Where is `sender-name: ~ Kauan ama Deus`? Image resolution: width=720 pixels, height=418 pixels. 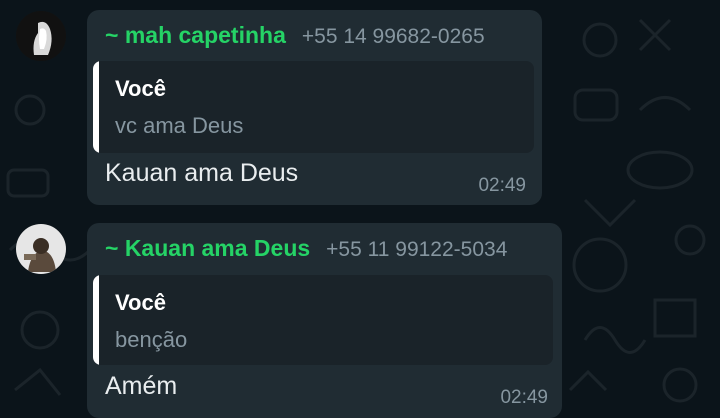 sender-name: ~ Kauan ama Deus is located at coordinates (207, 248).